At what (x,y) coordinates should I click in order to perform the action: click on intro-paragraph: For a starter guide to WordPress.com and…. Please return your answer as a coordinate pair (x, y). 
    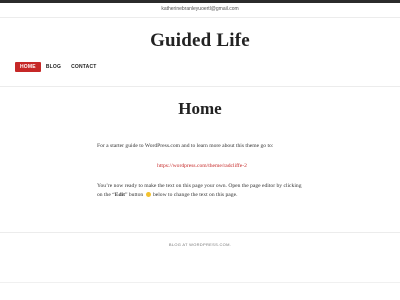
    Looking at the image, I should click on (185, 146).